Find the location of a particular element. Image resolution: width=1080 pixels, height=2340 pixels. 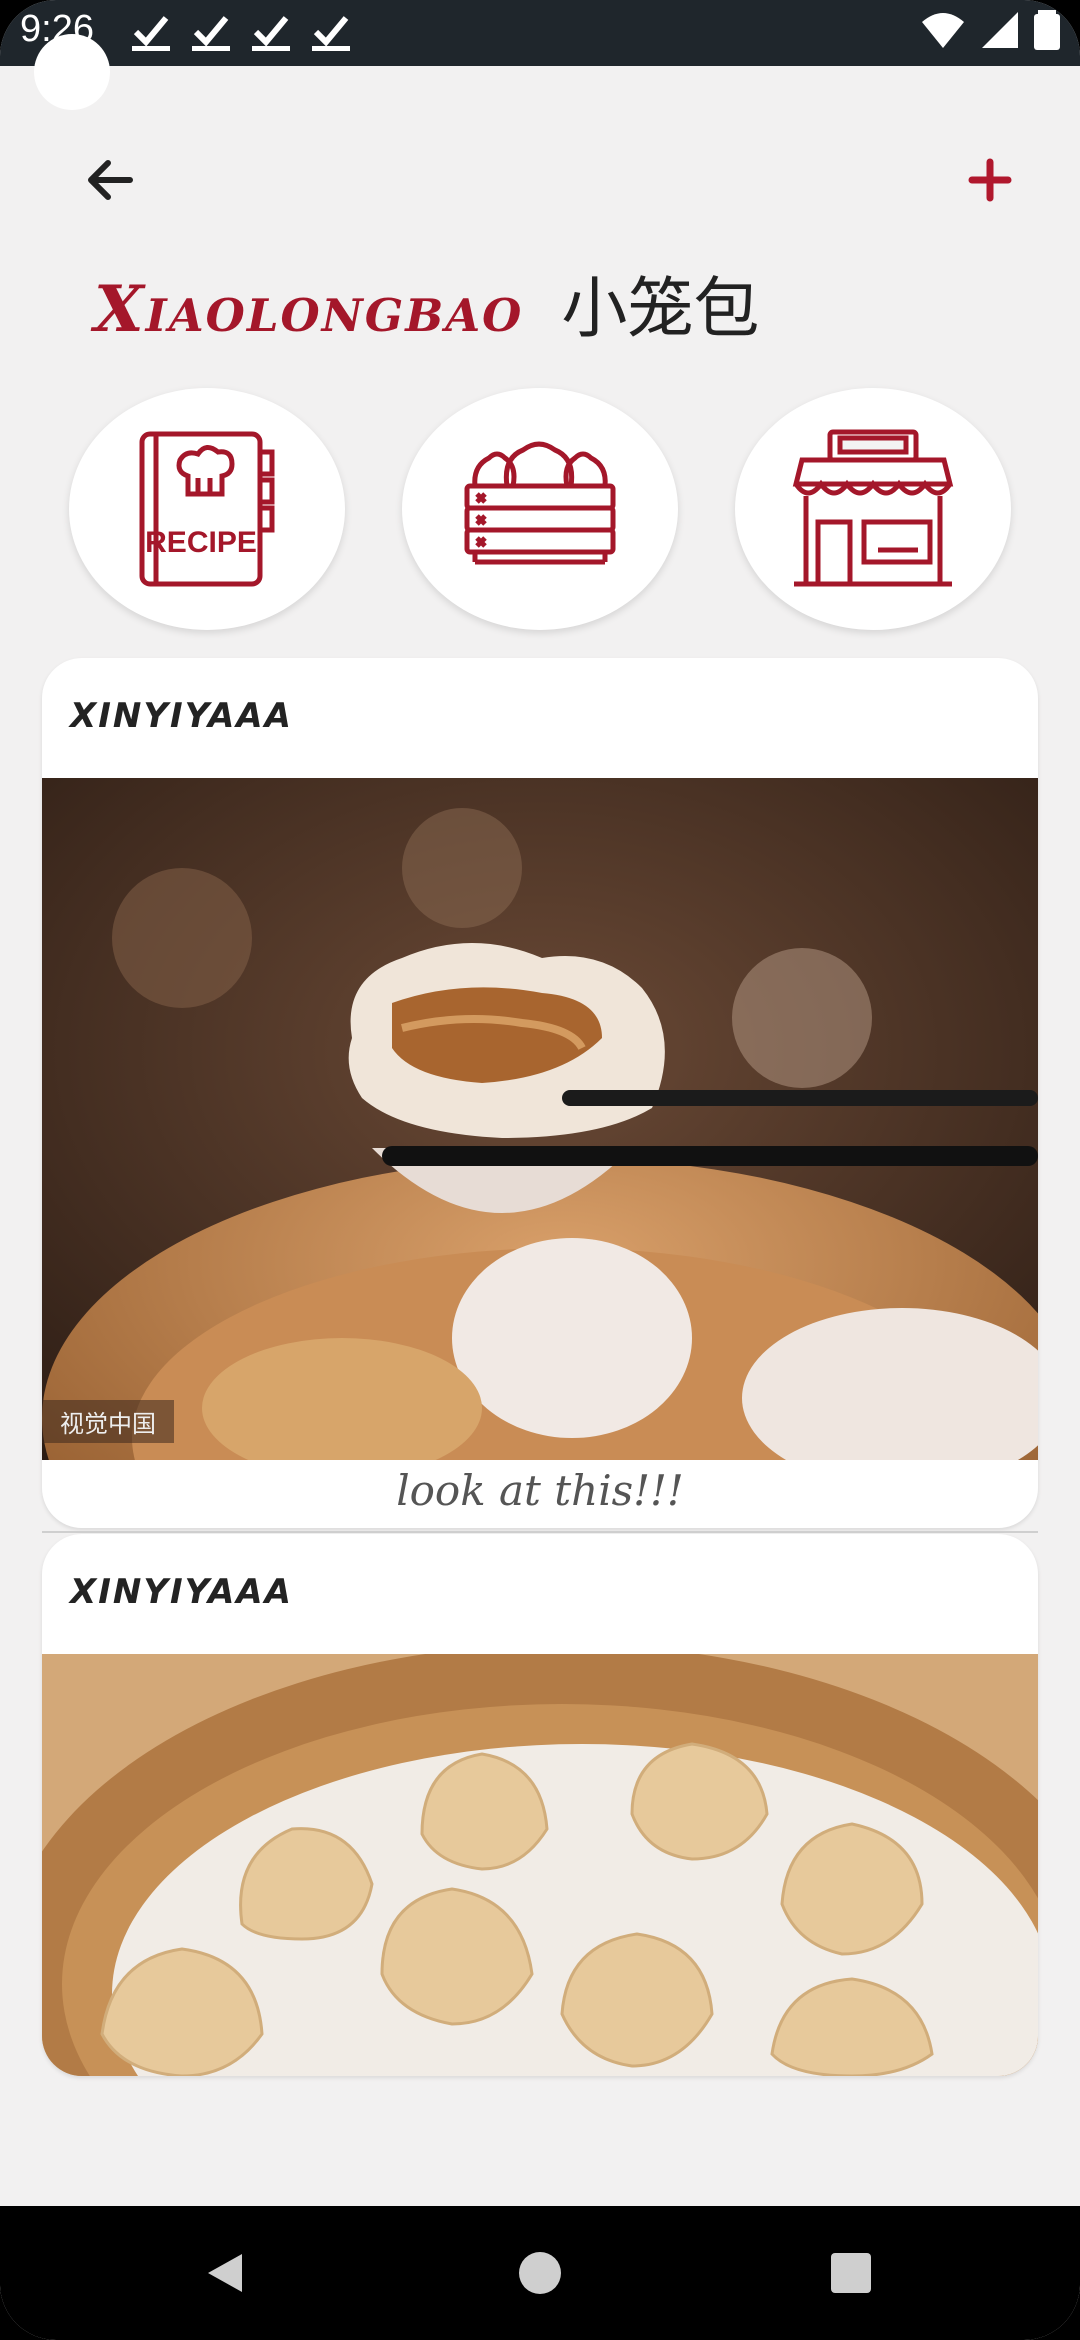

category-dumplings-button is located at coordinates (540, 509).